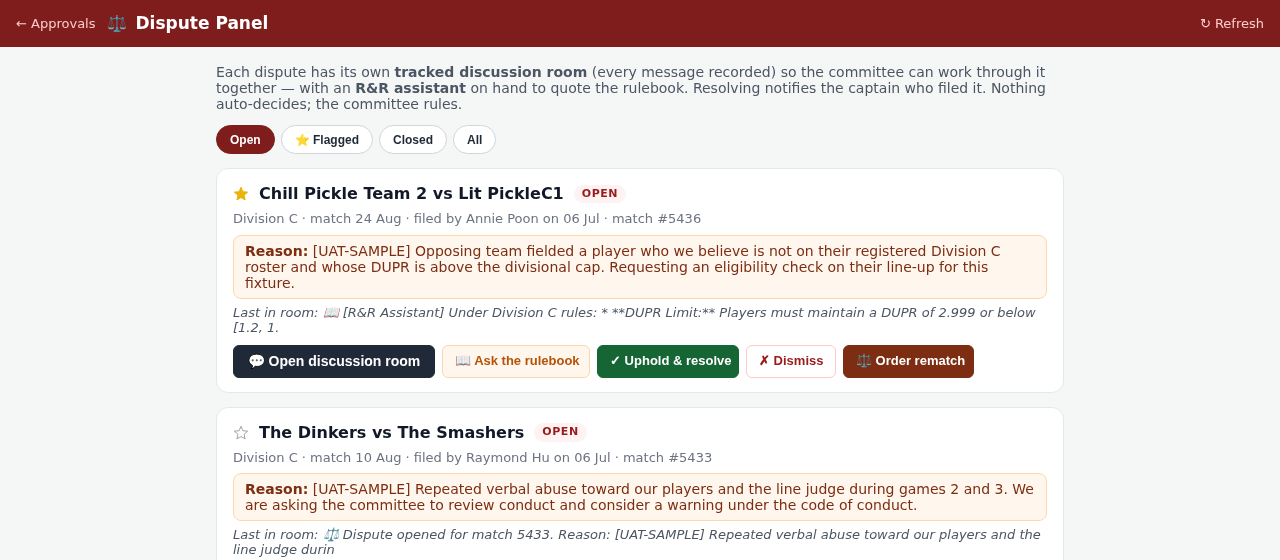 This screenshot has width=1280, height=560. Describe the element at coordinates (640, 497) in the screenshot. I see `reason-box: Reason: [UAT-SAMPLE] Repeated verbal abuse toward our players and the line judge during games 2 and 3. We are asking the committee to review conduct and consider a warning under the code of conduct.` at that location.